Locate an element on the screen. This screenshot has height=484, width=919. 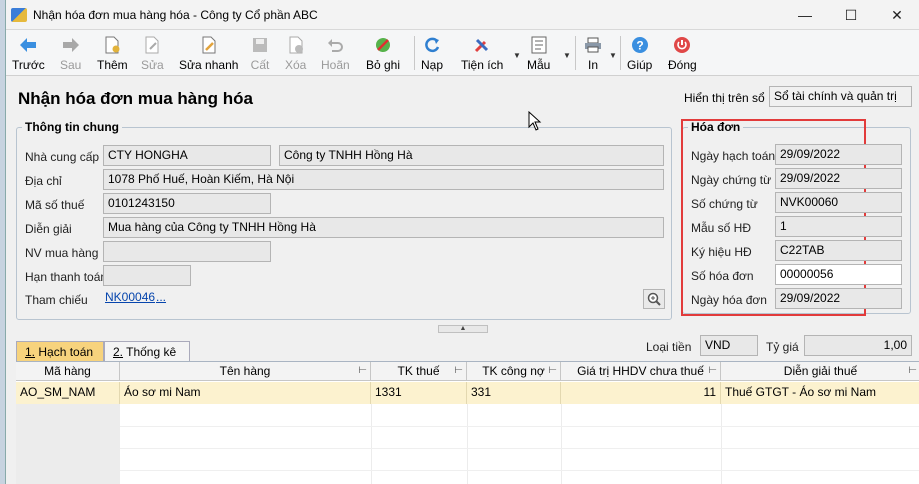
supplier-code-field: CTY HONGHA is located at coordinates (187, 155).